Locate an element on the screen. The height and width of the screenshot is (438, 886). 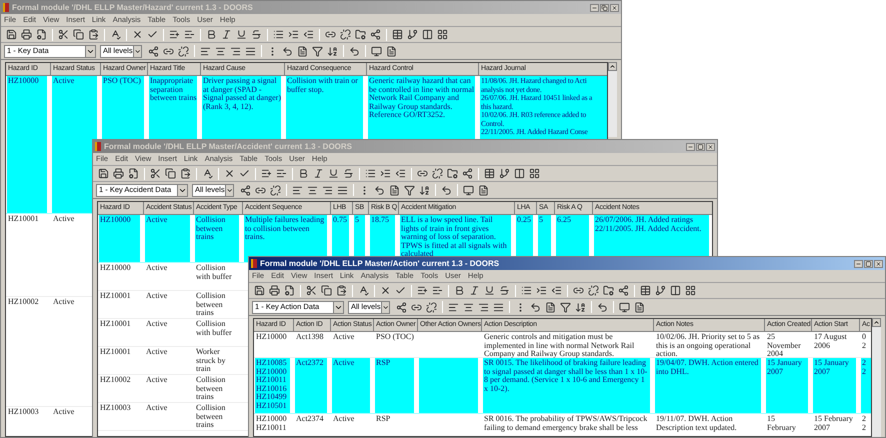
restore-icon is located at coordinates (604, 8).